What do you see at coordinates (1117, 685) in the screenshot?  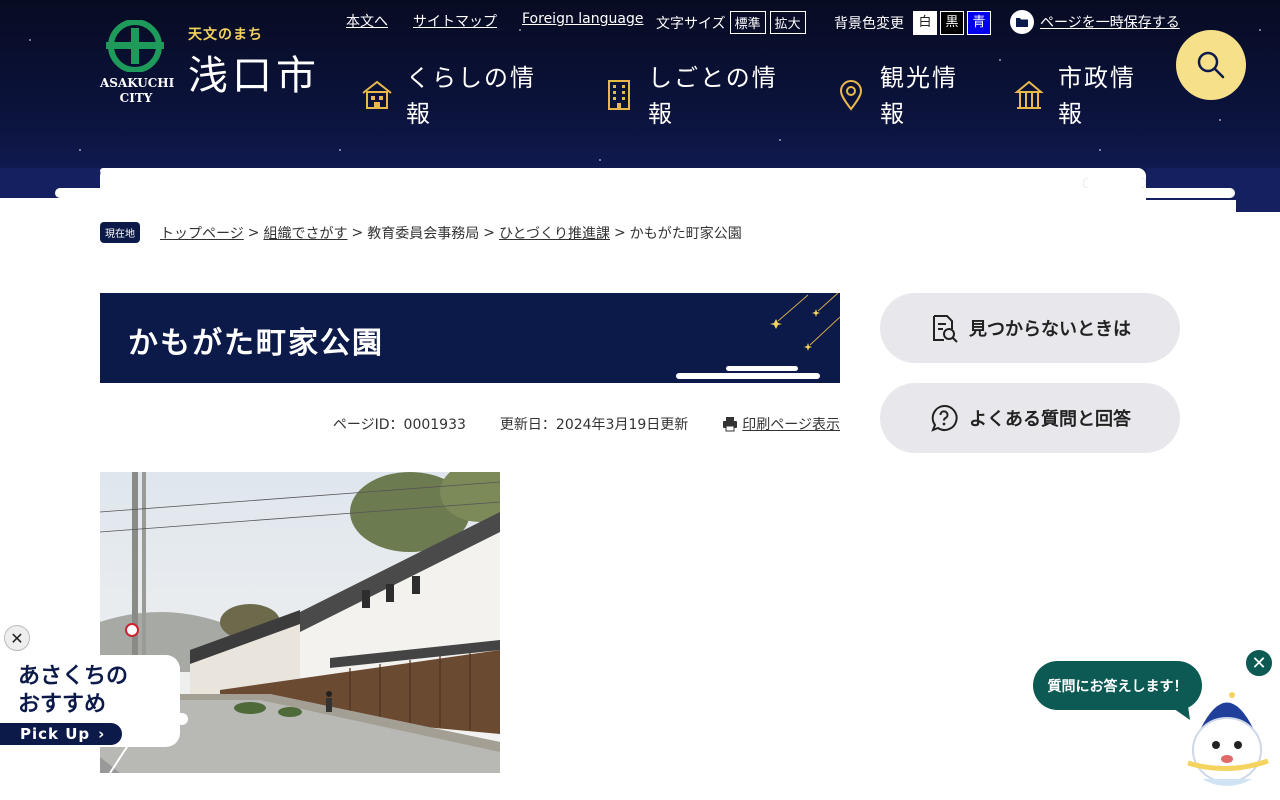 I see `chatbot-bubble: 質問にお答えします！` at bounding box center [1117, 685].